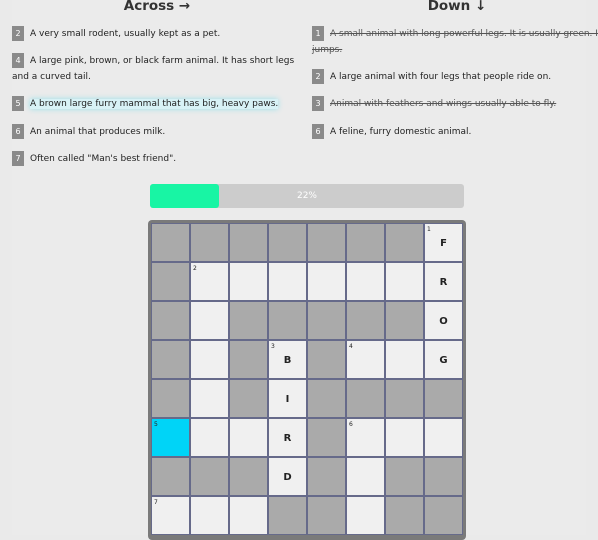 The height and width of the screenshot is (540, 598). What do you see at coordinates (318, 131) in the screenshot?
I see `clue-number: 6` at bounding box center [318, 131].